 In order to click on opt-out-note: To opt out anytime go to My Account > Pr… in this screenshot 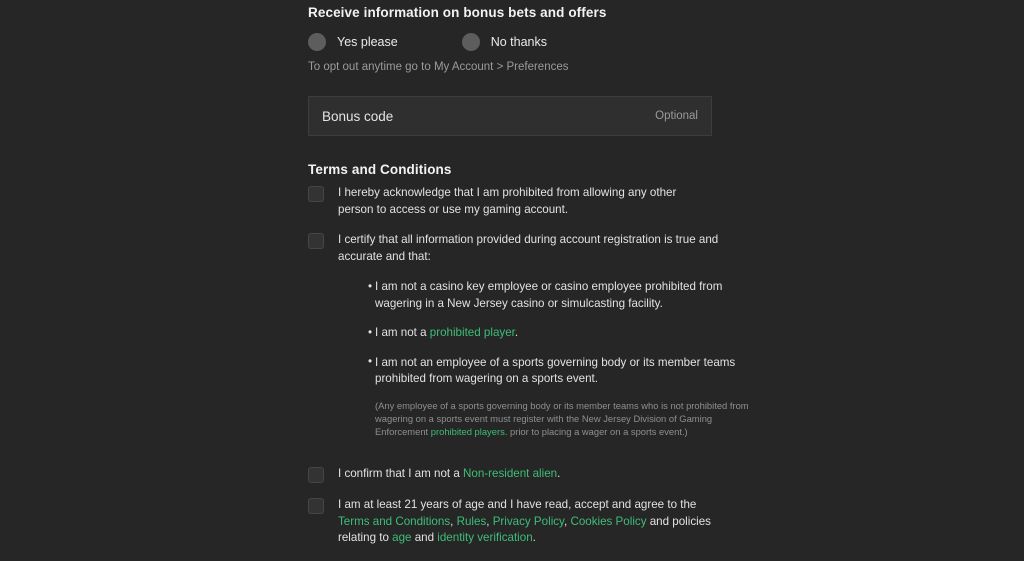, I will do `click(438, 67)`.